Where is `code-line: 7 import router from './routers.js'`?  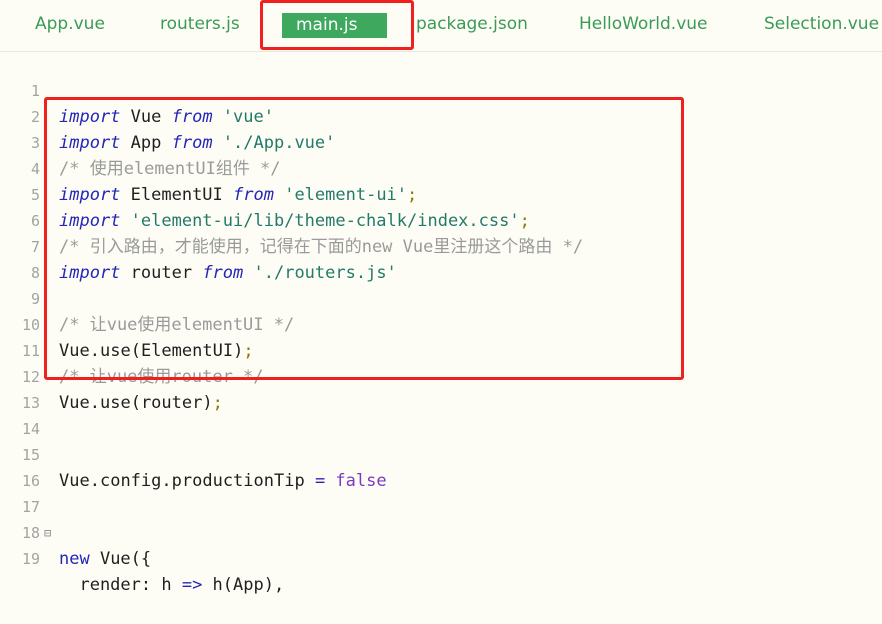 code-line: 7 import router from './routers.js' is located at coordinates (441, 245).